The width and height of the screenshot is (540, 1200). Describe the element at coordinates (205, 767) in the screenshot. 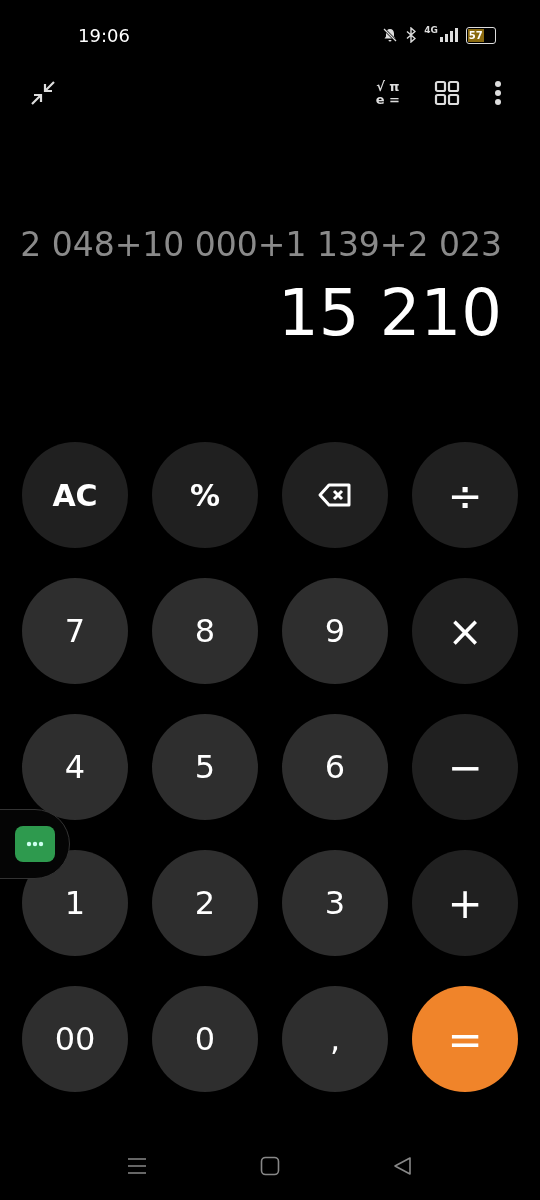

I see `key-button: 5` at that location.